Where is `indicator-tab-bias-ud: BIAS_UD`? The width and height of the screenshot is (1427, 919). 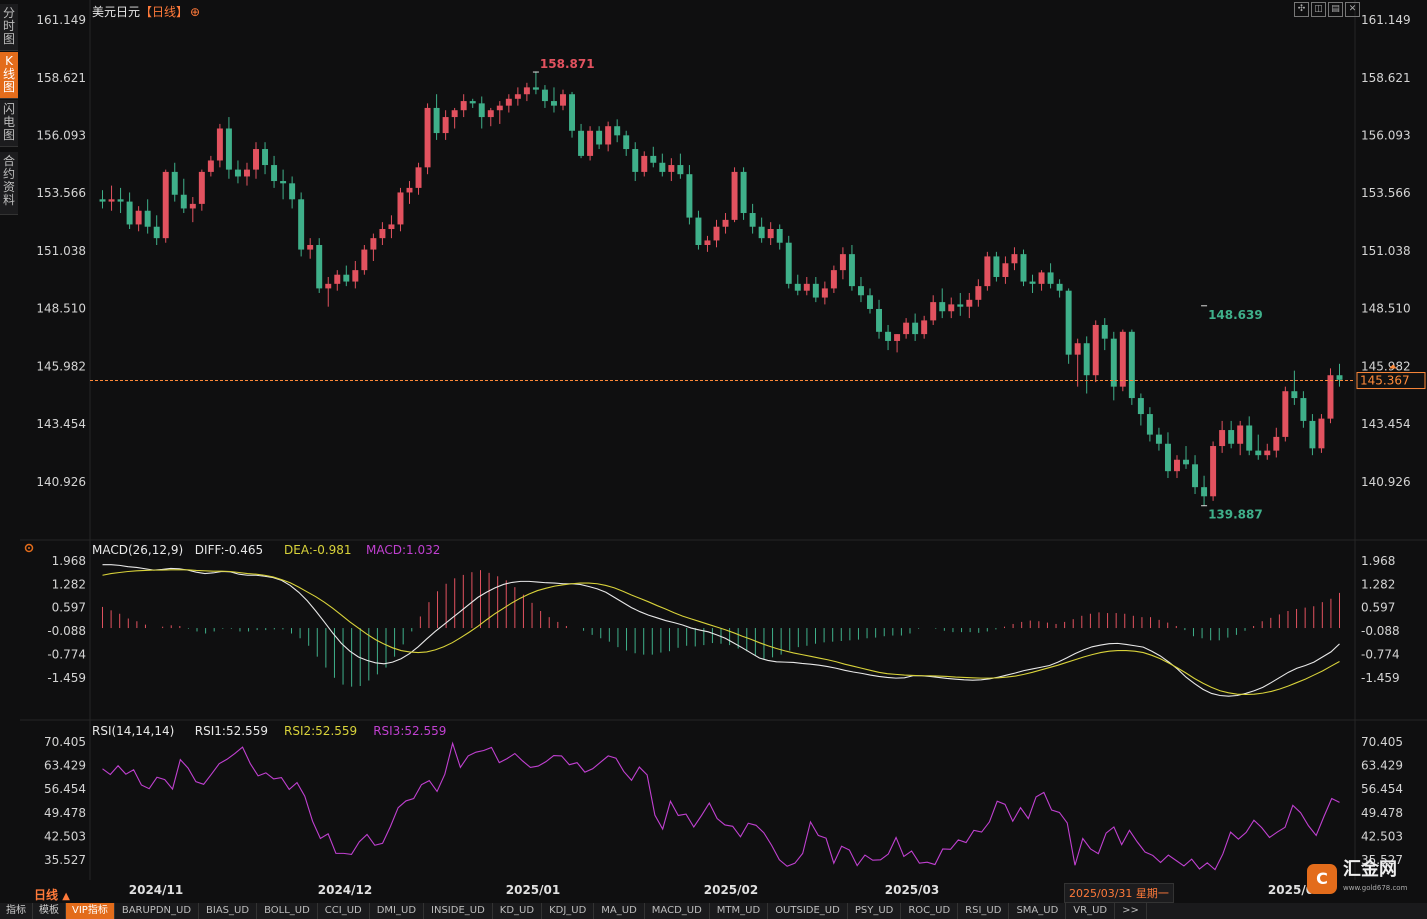
indicator-tab-bias-ud: BIAS_UD is located at coordinates (228, 911).